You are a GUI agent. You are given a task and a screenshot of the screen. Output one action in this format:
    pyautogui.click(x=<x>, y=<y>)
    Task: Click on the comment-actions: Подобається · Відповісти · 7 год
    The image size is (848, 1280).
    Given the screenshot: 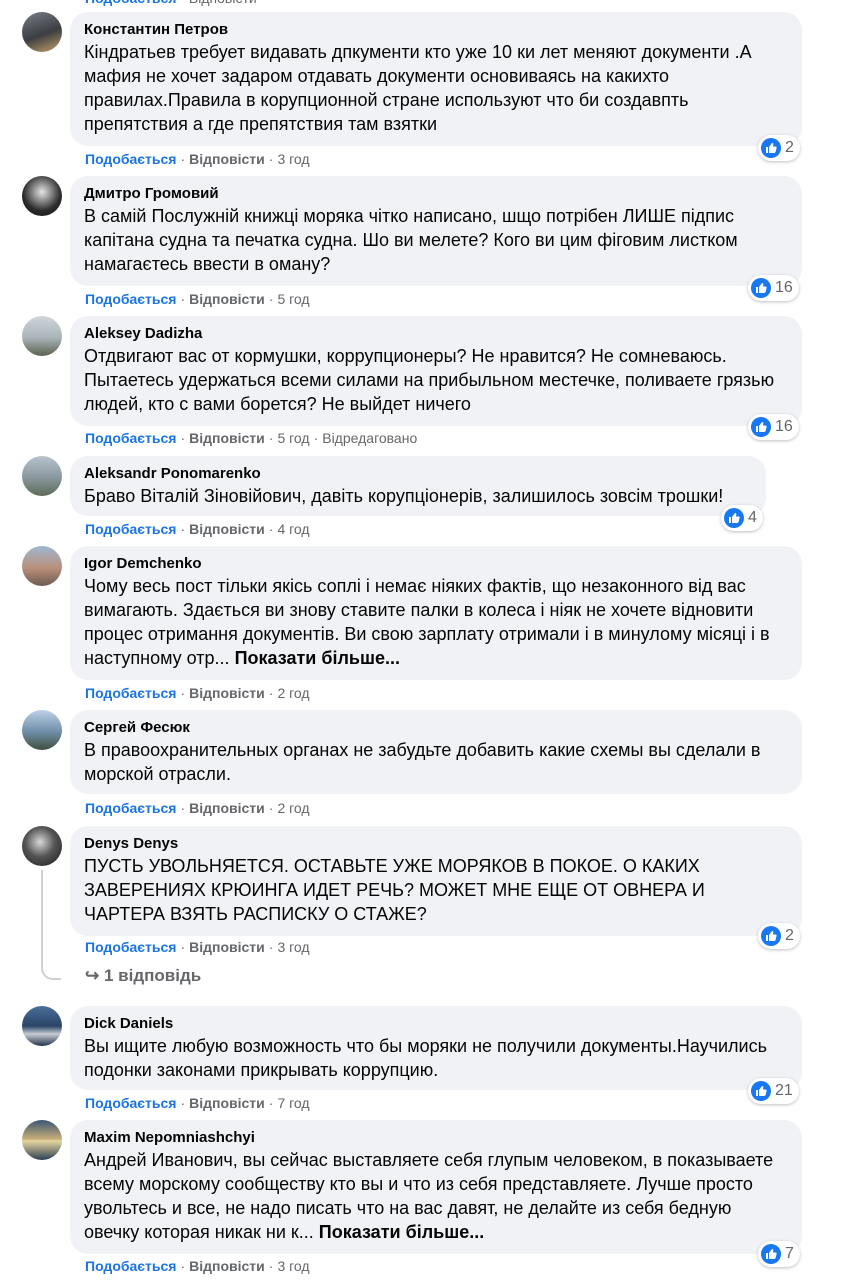 What is the action you would take?
    pyautogui.click(x=197, y=1103)
    